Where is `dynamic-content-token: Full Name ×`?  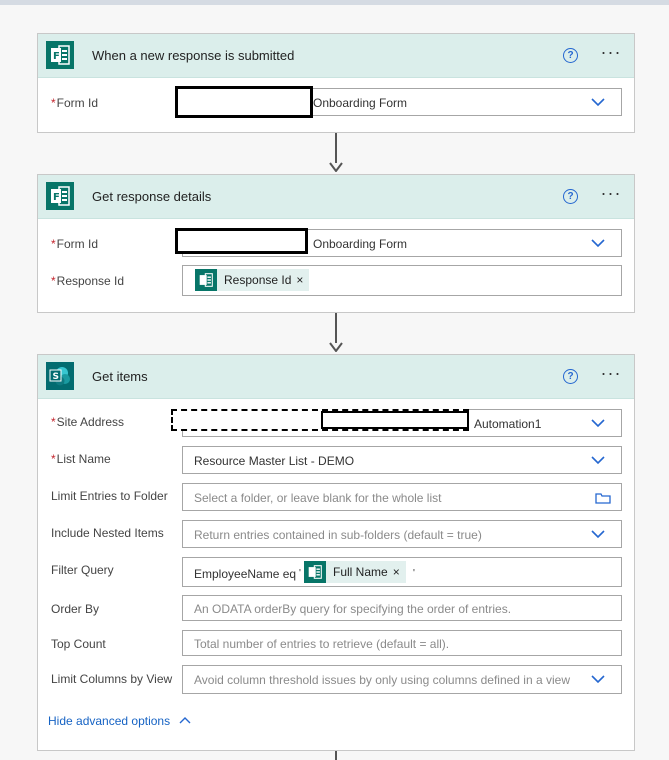
dynamic-content-token: Full Name × is located at coordinates (355, 572).